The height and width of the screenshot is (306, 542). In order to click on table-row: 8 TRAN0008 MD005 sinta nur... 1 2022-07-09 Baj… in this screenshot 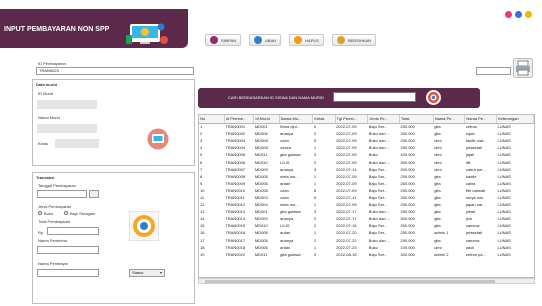, I will do `click(366, 176)`.